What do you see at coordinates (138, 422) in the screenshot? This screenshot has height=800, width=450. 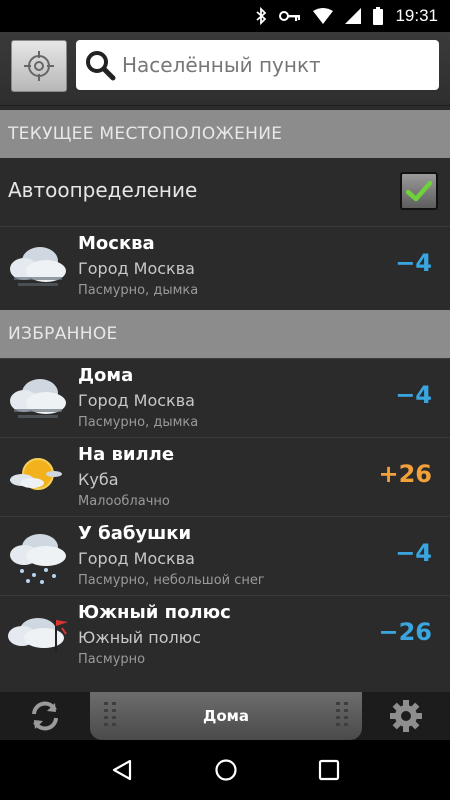 I see `favorite-condition: Пасмурно, дымка` at bounding box center [138, 422].